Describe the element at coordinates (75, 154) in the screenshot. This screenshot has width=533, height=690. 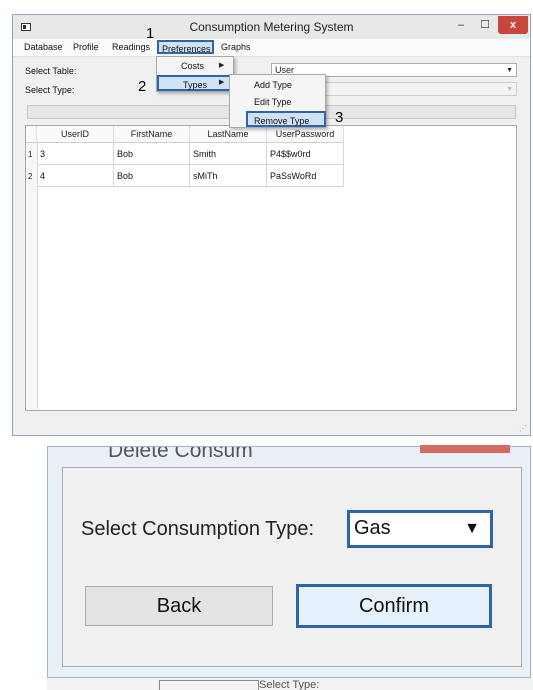
I see `table-cell: 3` at that location.